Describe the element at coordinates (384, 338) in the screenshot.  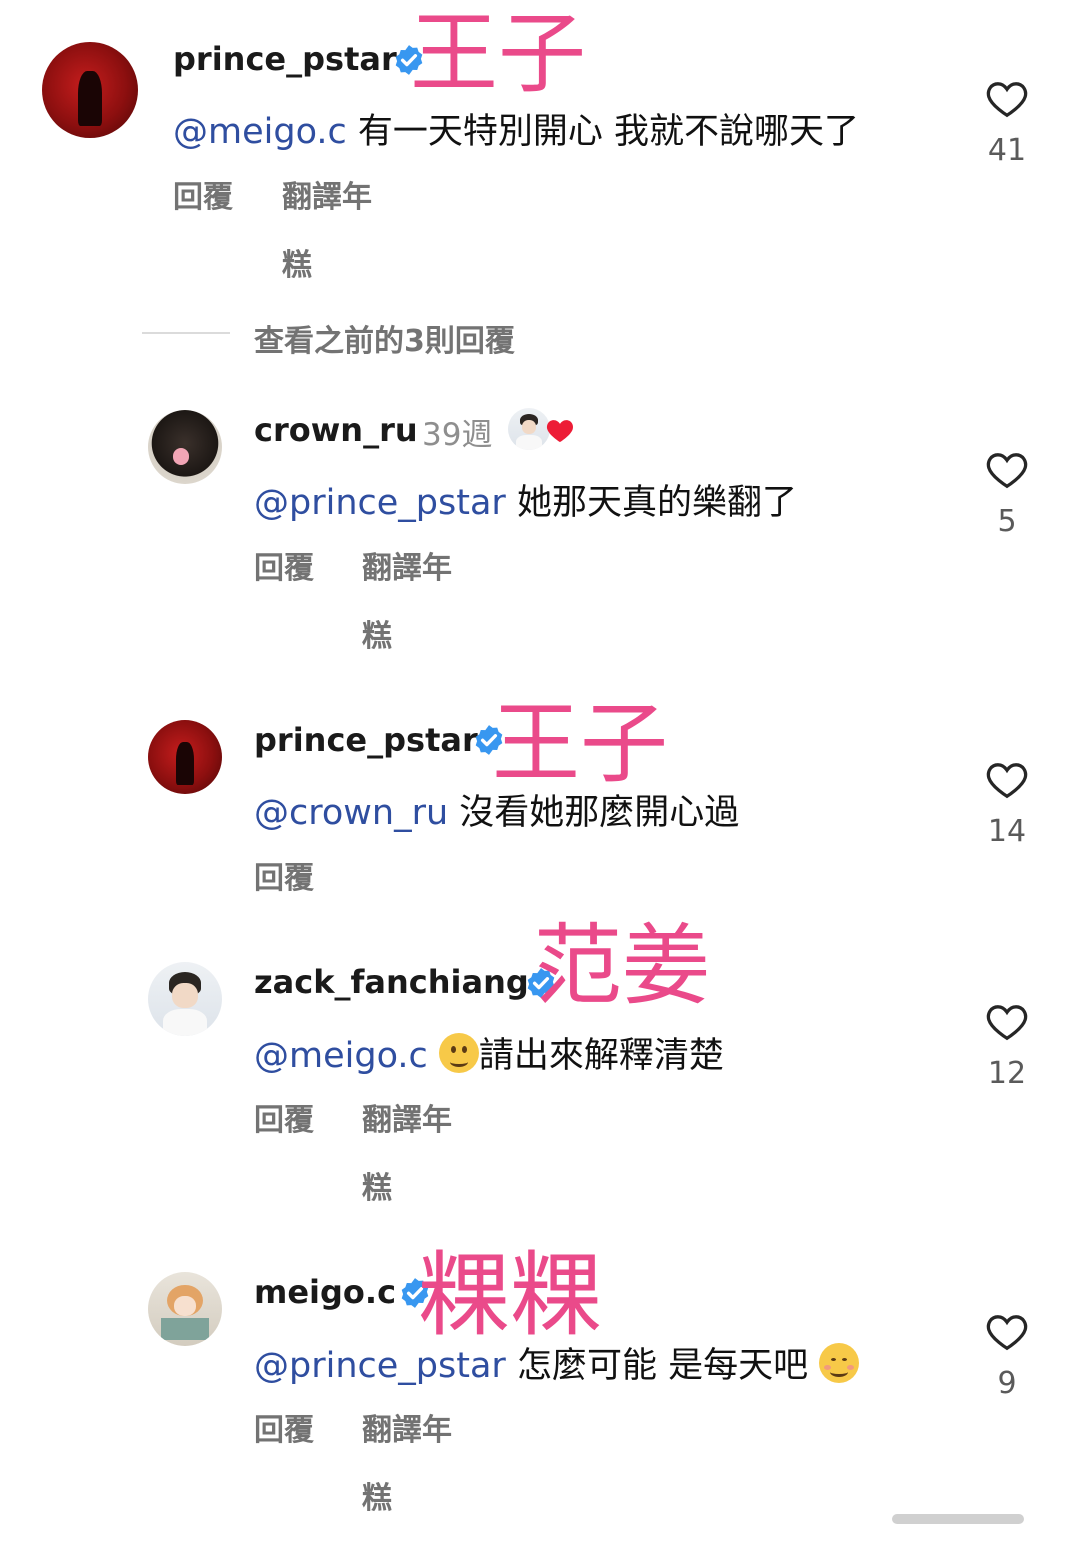
I see `view-previous-replies-button: 查看之前的3則回覆` at that location.